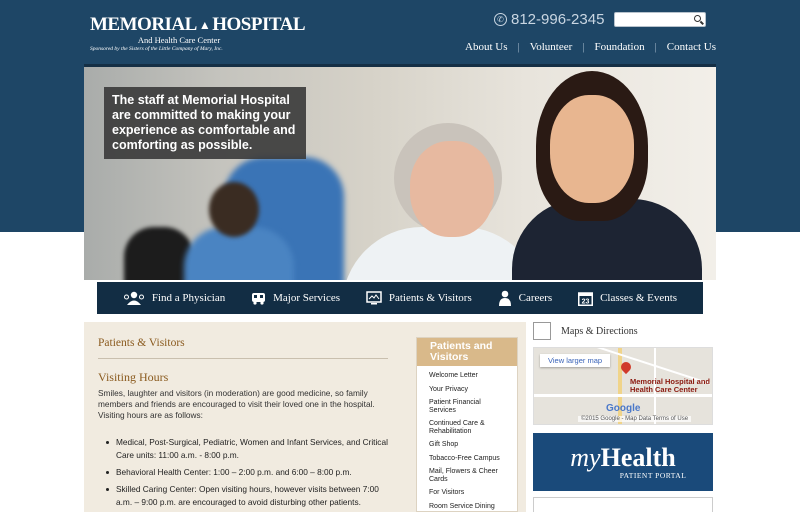 The width and height of the screenshot is (800, 512). What do you see at coordinates (259, 299) in the screenshot?
I see `ambulance-icon` at bounding box center [259, 299].